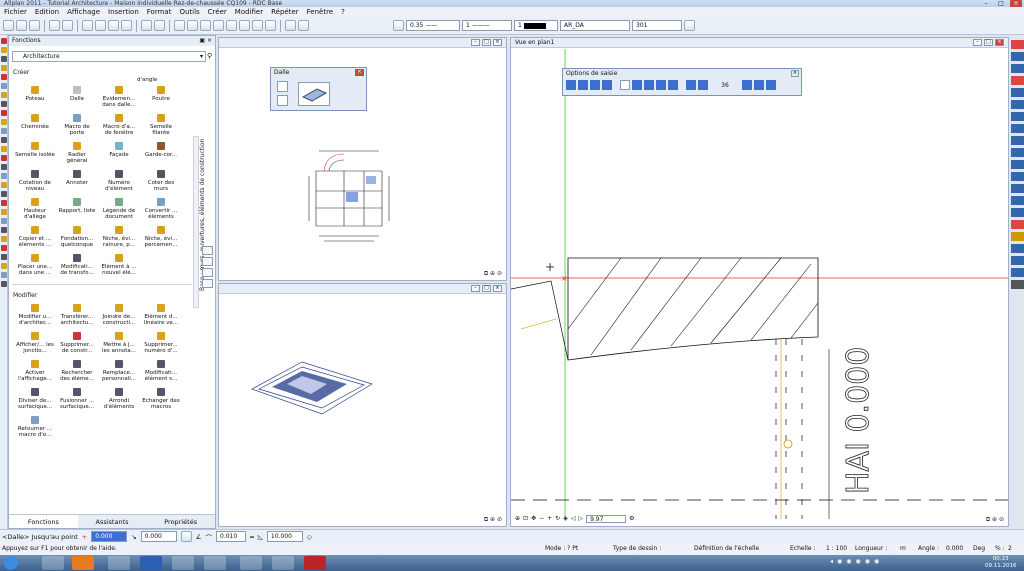  I want to click on start-button, so click(11, 563).